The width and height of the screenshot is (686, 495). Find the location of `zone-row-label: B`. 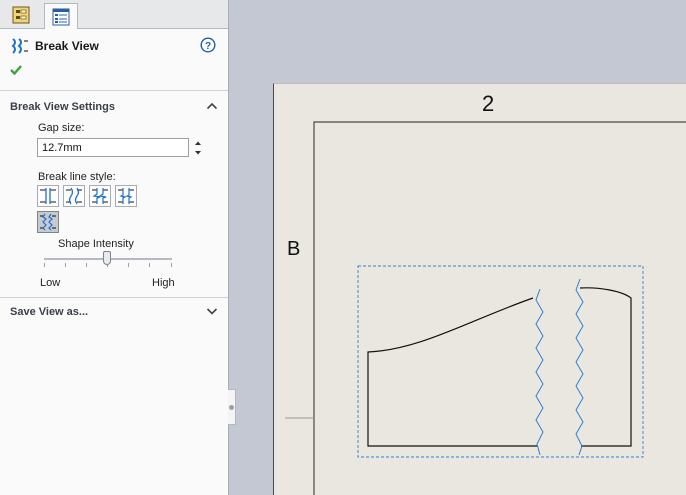

zone-row-label: B is located at coordinates (294, 249).